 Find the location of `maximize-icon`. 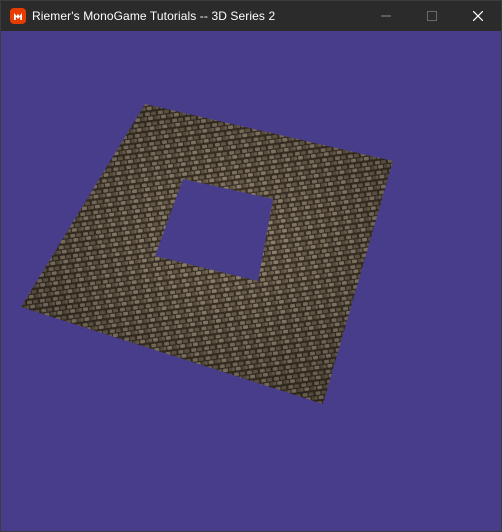

maximize-icon is located at coordinates (432, 16).